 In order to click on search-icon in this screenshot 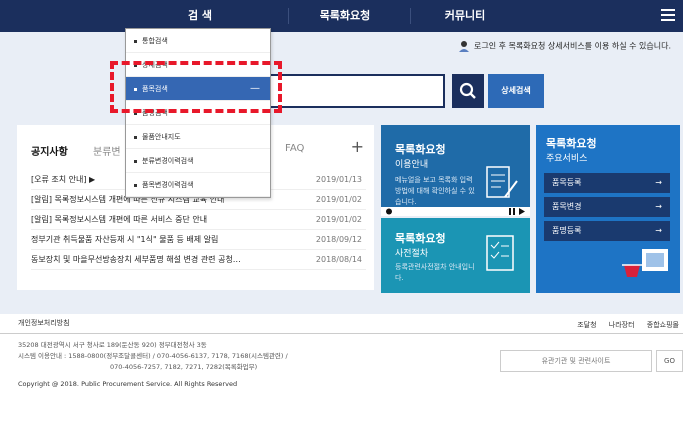, I will do `click(467, 90)`.